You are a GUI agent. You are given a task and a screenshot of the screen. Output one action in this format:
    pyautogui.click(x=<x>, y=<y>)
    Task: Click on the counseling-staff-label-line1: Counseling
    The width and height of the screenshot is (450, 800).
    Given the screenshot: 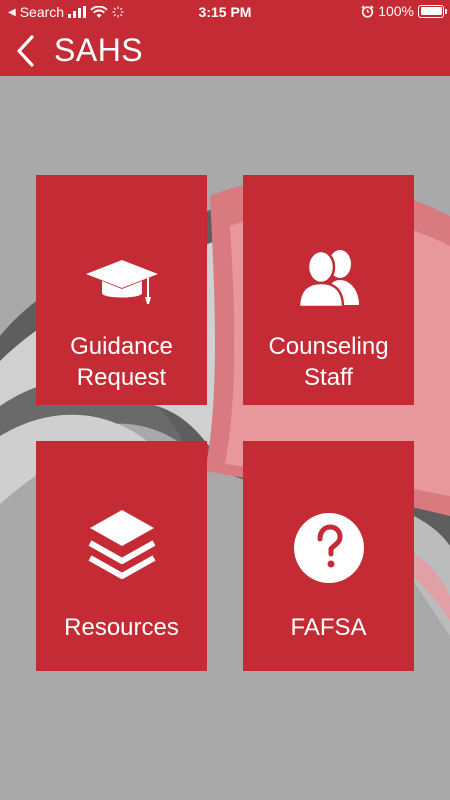 What is the action you would take?
    pyautogui.click(x=328, y=346)
    